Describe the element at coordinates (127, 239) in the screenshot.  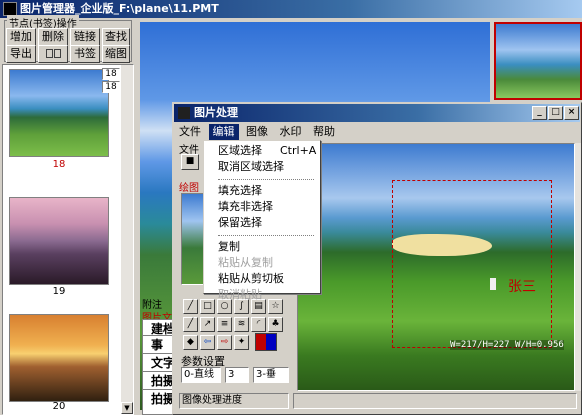
I see `thumbnail-scrollbar` at that location.